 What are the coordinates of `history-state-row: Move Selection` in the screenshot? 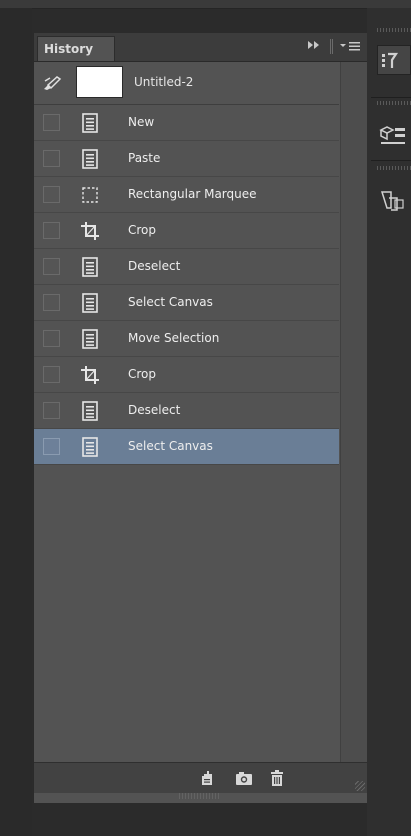 It's located at (186, 339).